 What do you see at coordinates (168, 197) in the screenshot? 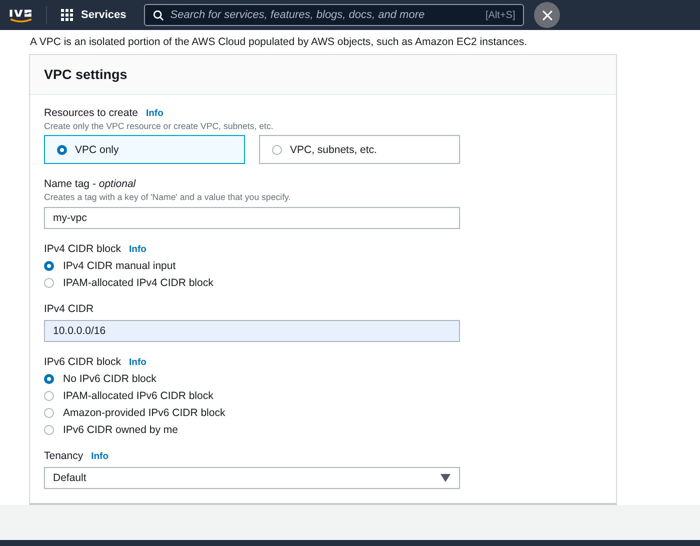
I see `field-hint: Creates a tag with a key of 'Name' and a value that you specify.` at bounding box center [168, 197].